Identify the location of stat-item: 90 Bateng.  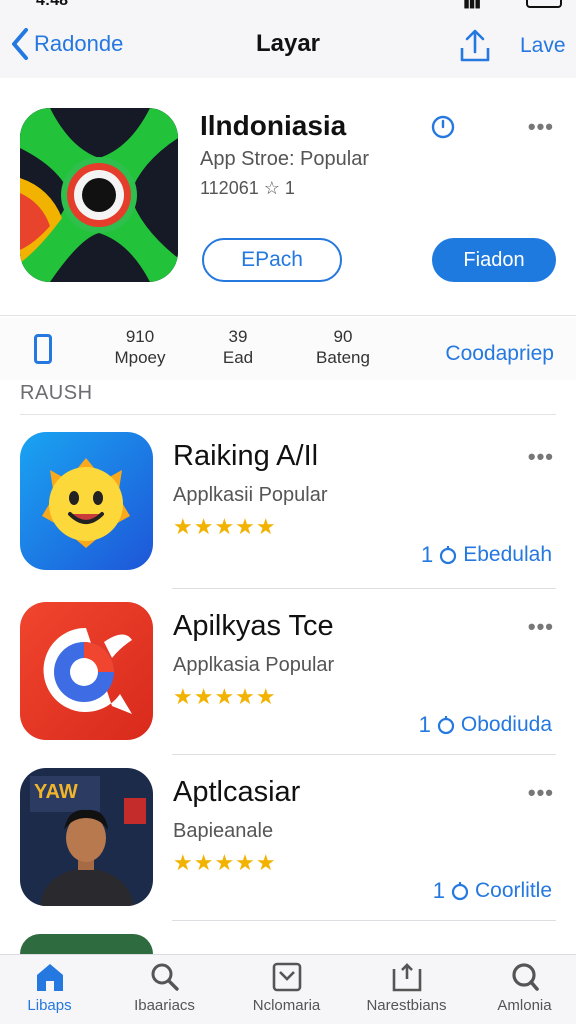
(343, 347).